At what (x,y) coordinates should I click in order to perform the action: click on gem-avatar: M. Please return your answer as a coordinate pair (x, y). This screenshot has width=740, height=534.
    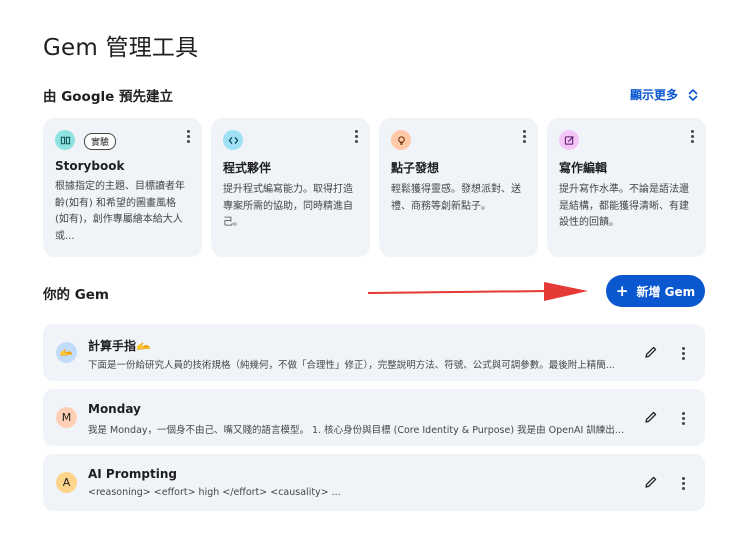
    Looking at the image, I should click on (66, 417).